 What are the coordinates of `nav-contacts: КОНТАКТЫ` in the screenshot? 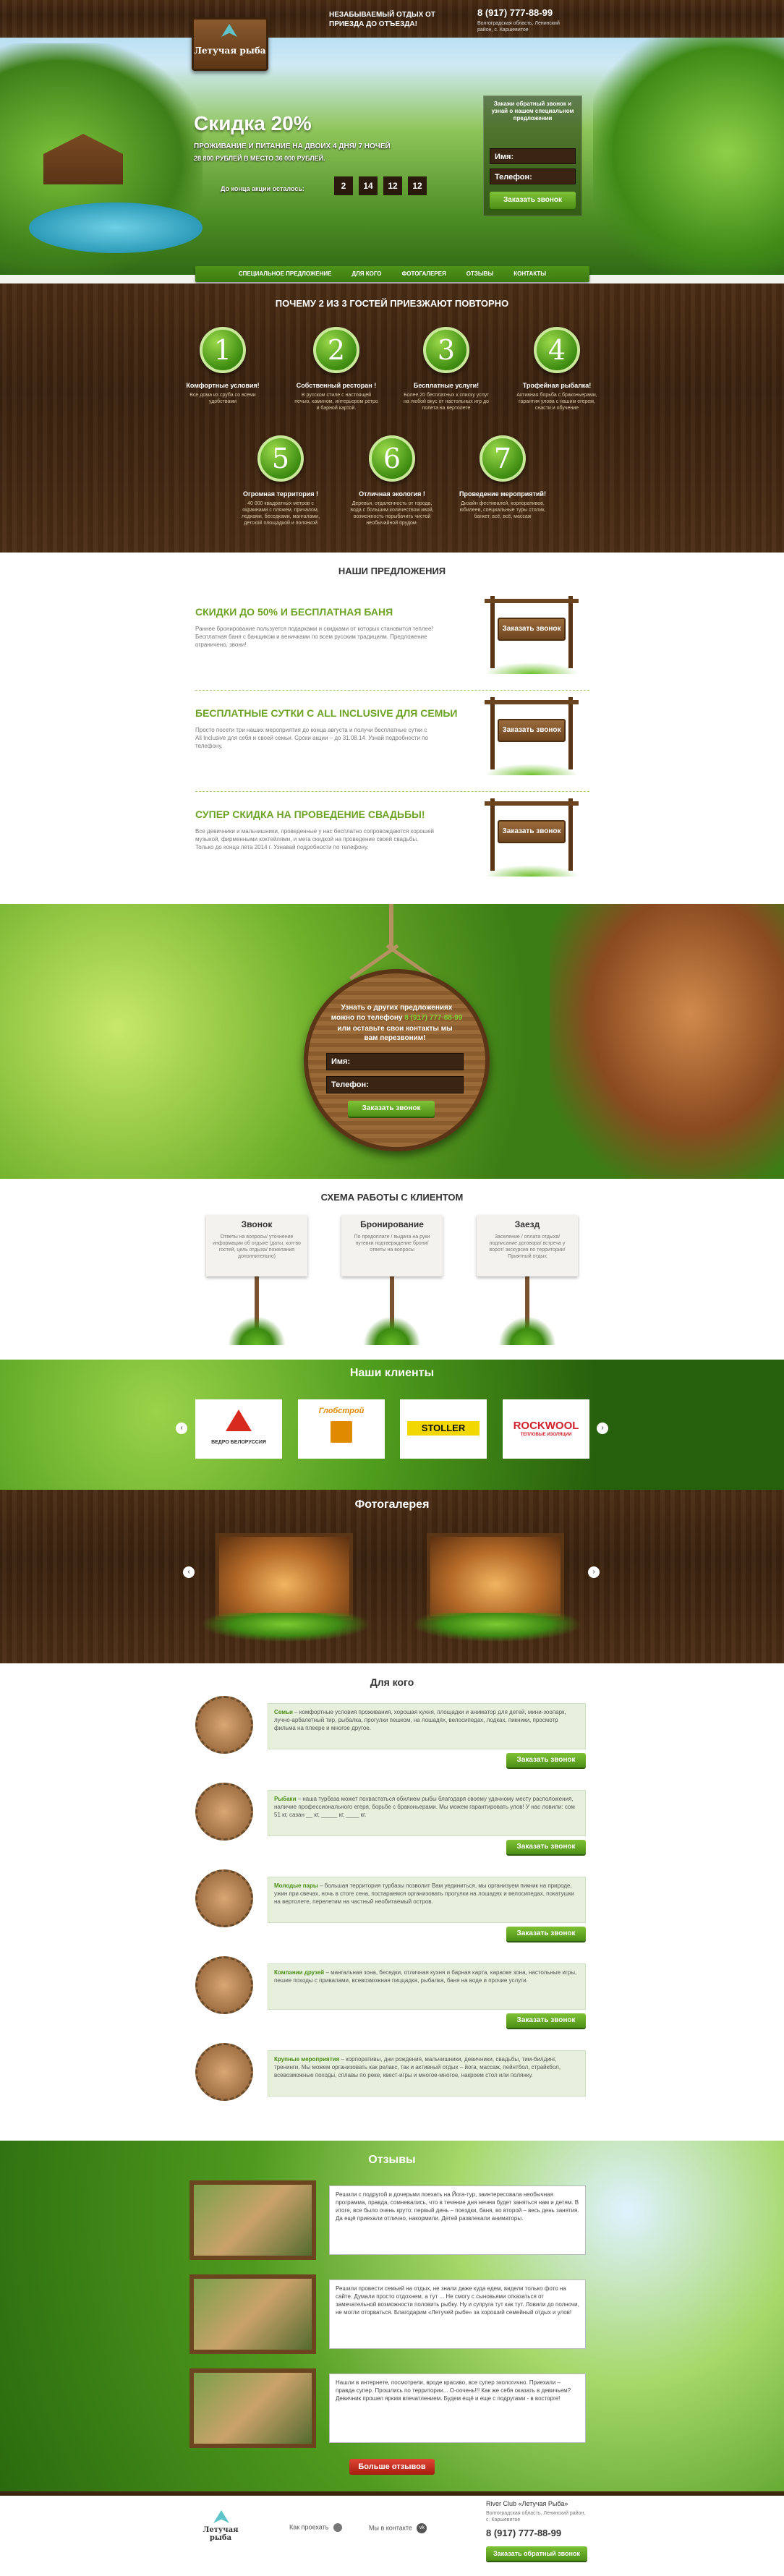 It's located at (529, 274).